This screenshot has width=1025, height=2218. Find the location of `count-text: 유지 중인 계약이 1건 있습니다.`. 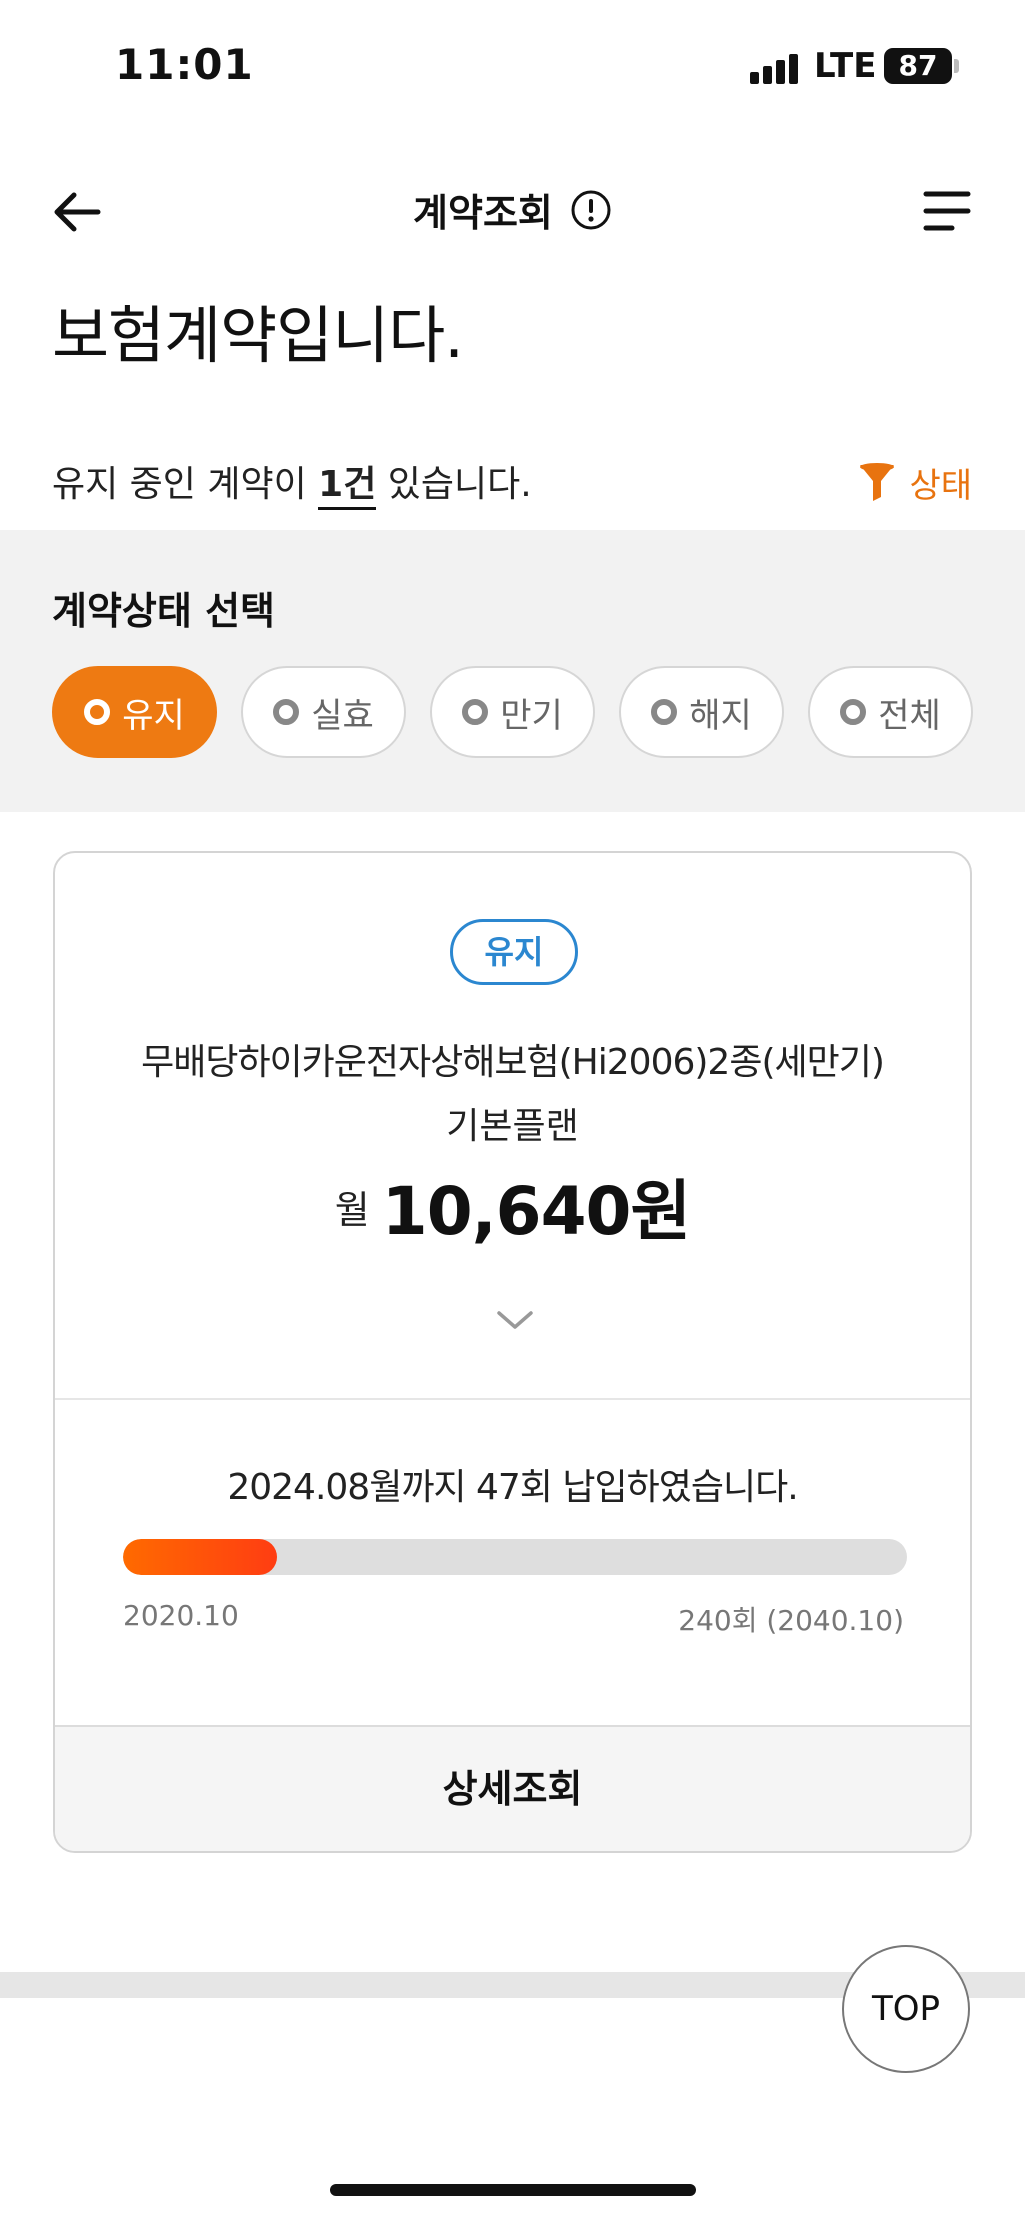

count-text: 유지 중인 계약이 1건 있습니다. is located at coordinates (292, 487).